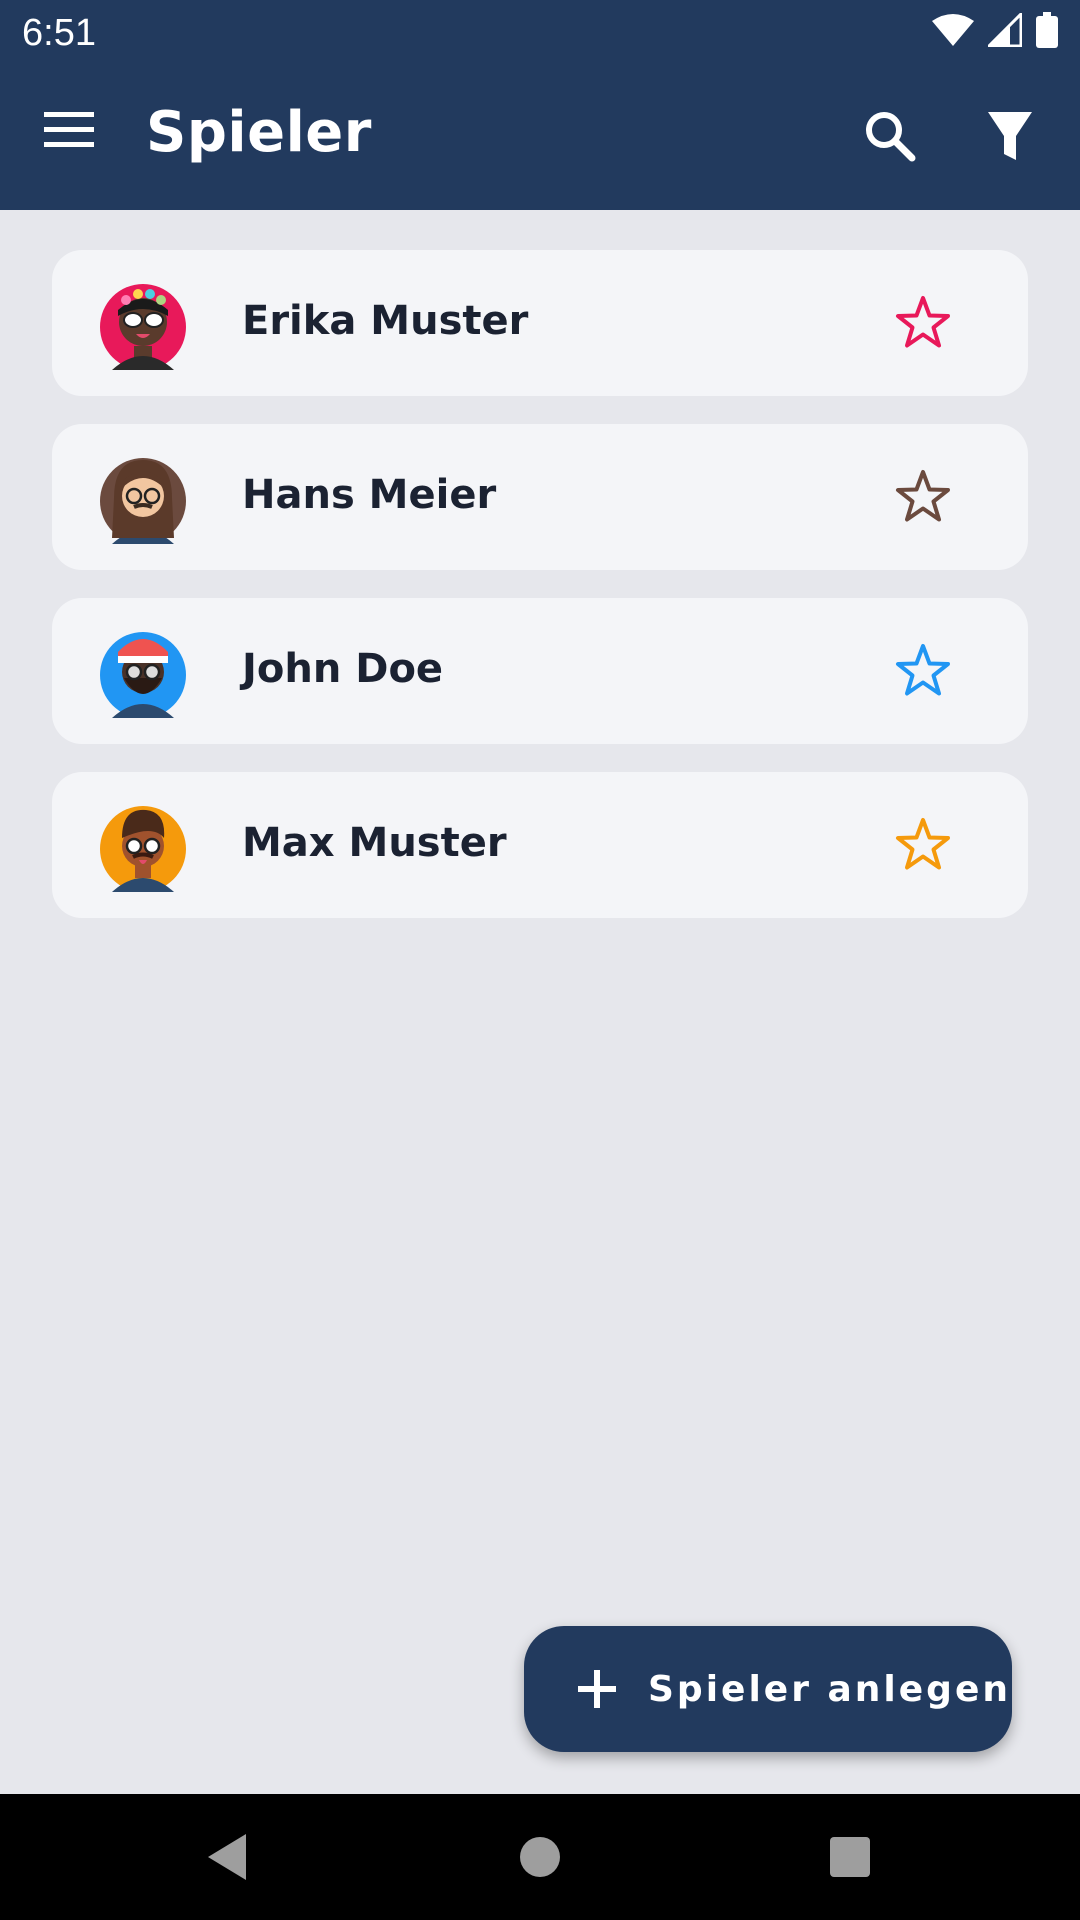  What do you see at coordinates (233, 1857) in the screenshot?
I see `back-icon` at bounding box center [233, 1857].